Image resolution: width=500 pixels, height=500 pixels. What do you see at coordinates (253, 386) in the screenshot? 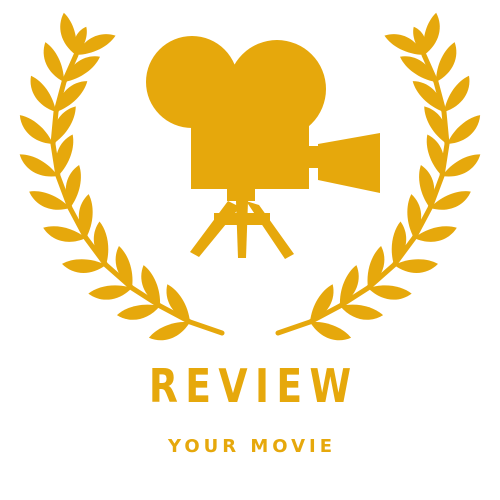
I see `logo-title: REVIEW` at bounding box center [253, 386].